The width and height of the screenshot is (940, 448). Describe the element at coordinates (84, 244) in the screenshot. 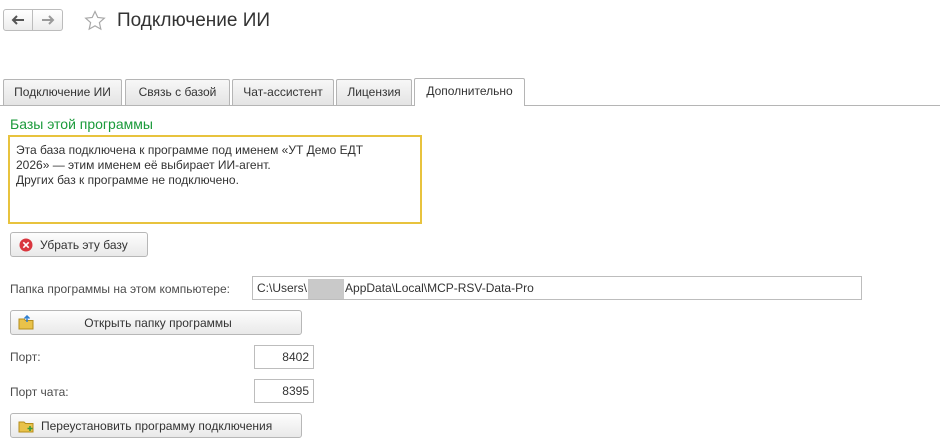

I see `remove-base-label: Убрать эту базу` at that location.